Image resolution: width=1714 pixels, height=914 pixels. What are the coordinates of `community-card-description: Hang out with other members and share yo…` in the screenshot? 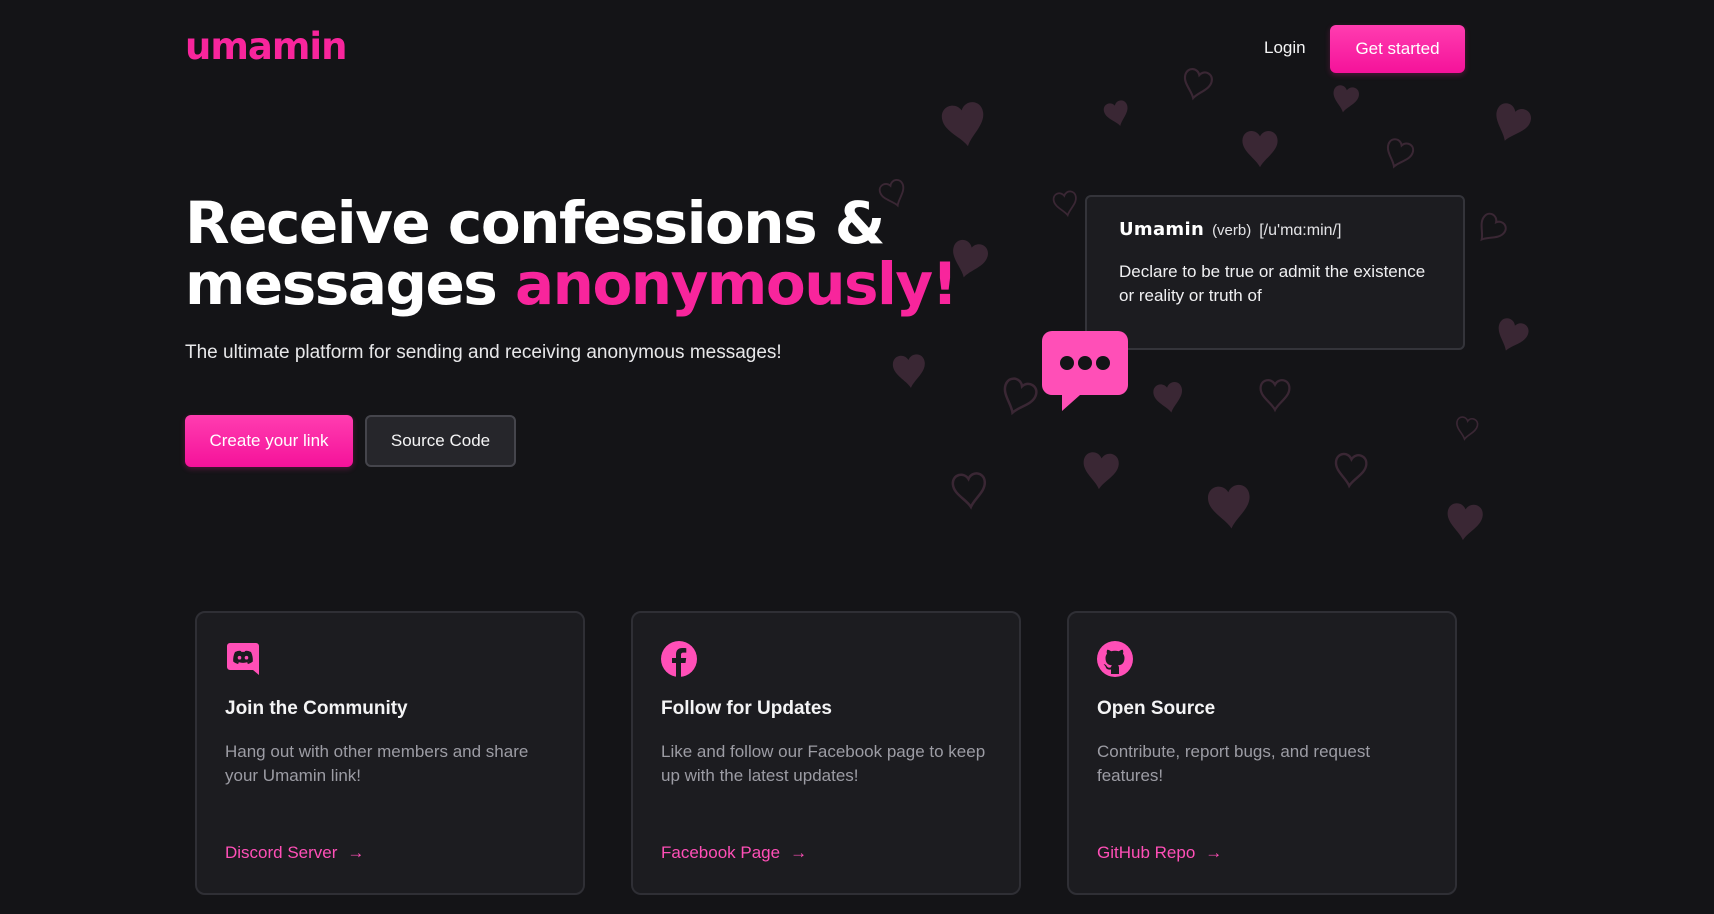 It's located at (377, 763).